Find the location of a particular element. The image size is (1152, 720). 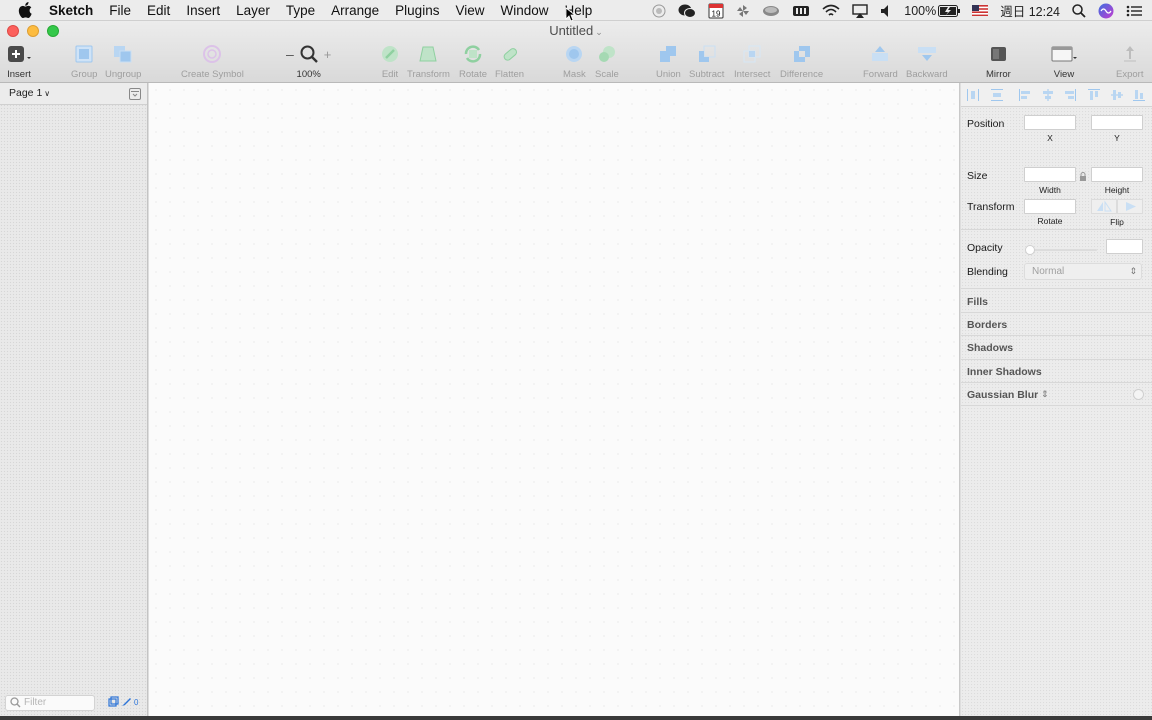

union-button: Union is located at coordinates (668, 61).